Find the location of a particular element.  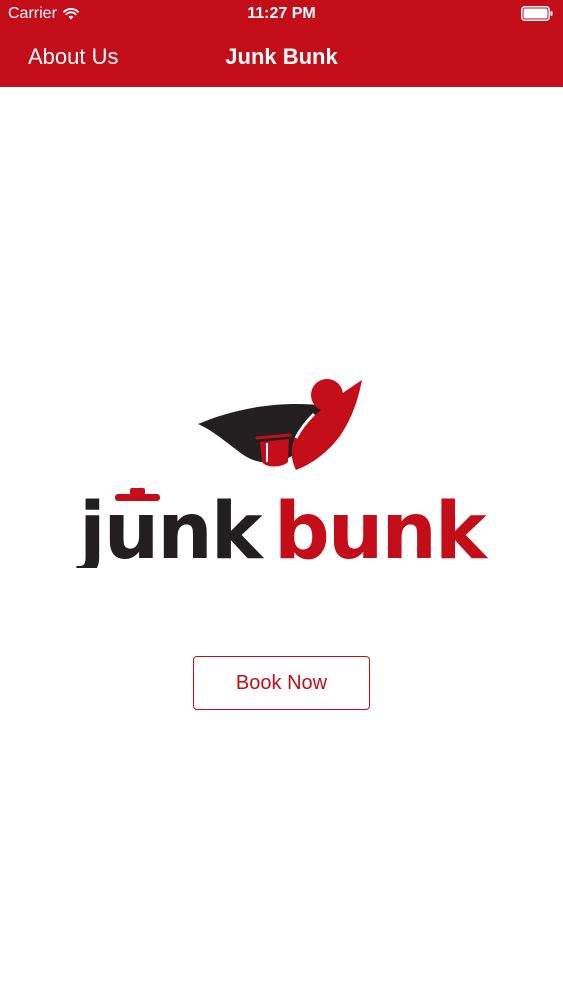

nav-bar: About Us Junk Bunk is located at coordinates (281, 58).